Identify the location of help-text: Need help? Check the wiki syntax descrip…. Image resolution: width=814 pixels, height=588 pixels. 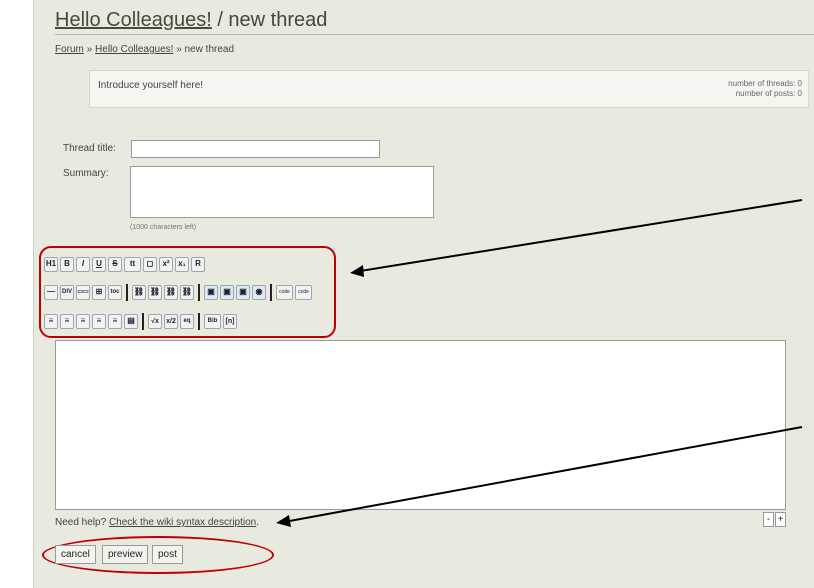
(157, 522).